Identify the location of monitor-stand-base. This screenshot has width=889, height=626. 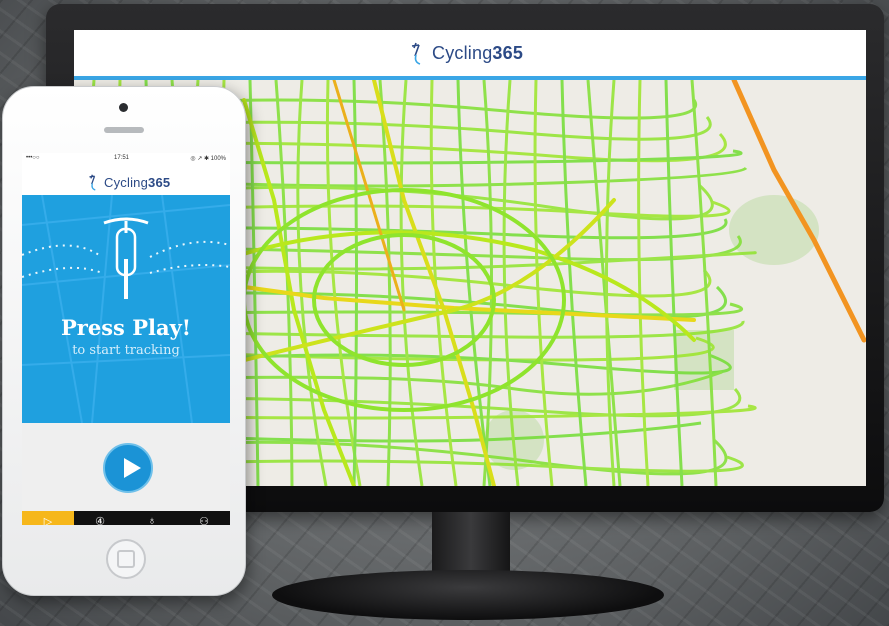
(468, 595).